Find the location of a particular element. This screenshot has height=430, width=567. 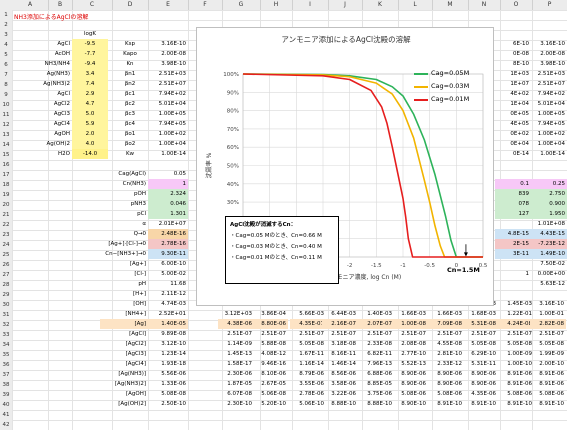

param-value: 6.00E-10 is located at coordinates (168, 264).